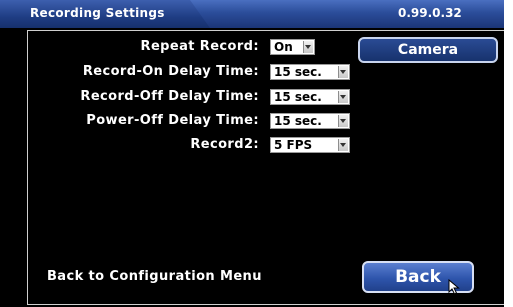 This screenshot has height=307, width=513. Describe the element at coordinates (169, 96) in the screenshot. I see `record-off-delay-label: Record-Off Delay Time:` at that location.